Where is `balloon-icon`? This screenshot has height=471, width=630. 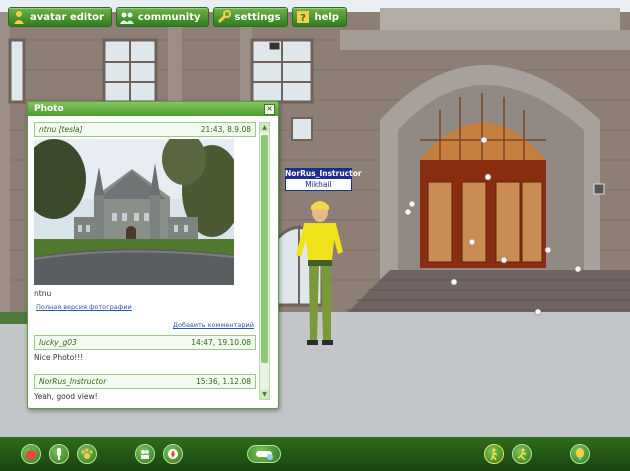 balloon-icon is located at coordinates (580, 454).